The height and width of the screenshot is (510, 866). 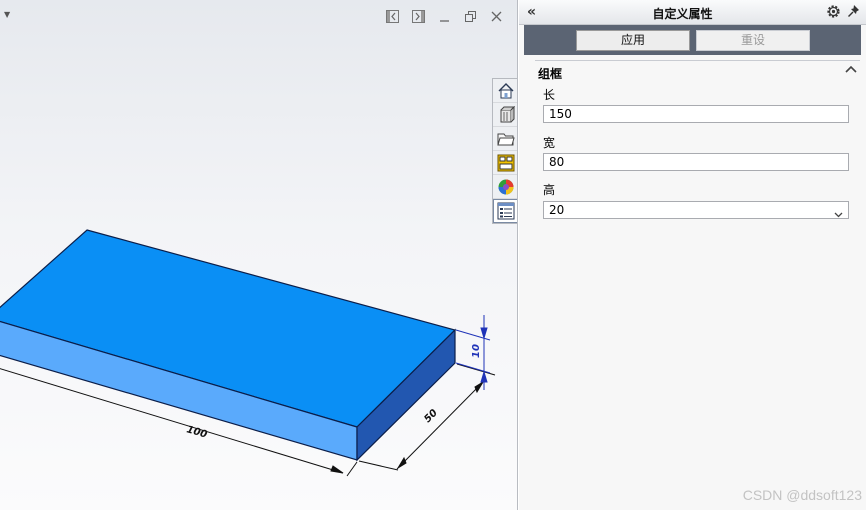 What do you see at coordinates (753, 40) in the screenshot?
I see `reset-button: 重设` at bounding box center [753, 40].